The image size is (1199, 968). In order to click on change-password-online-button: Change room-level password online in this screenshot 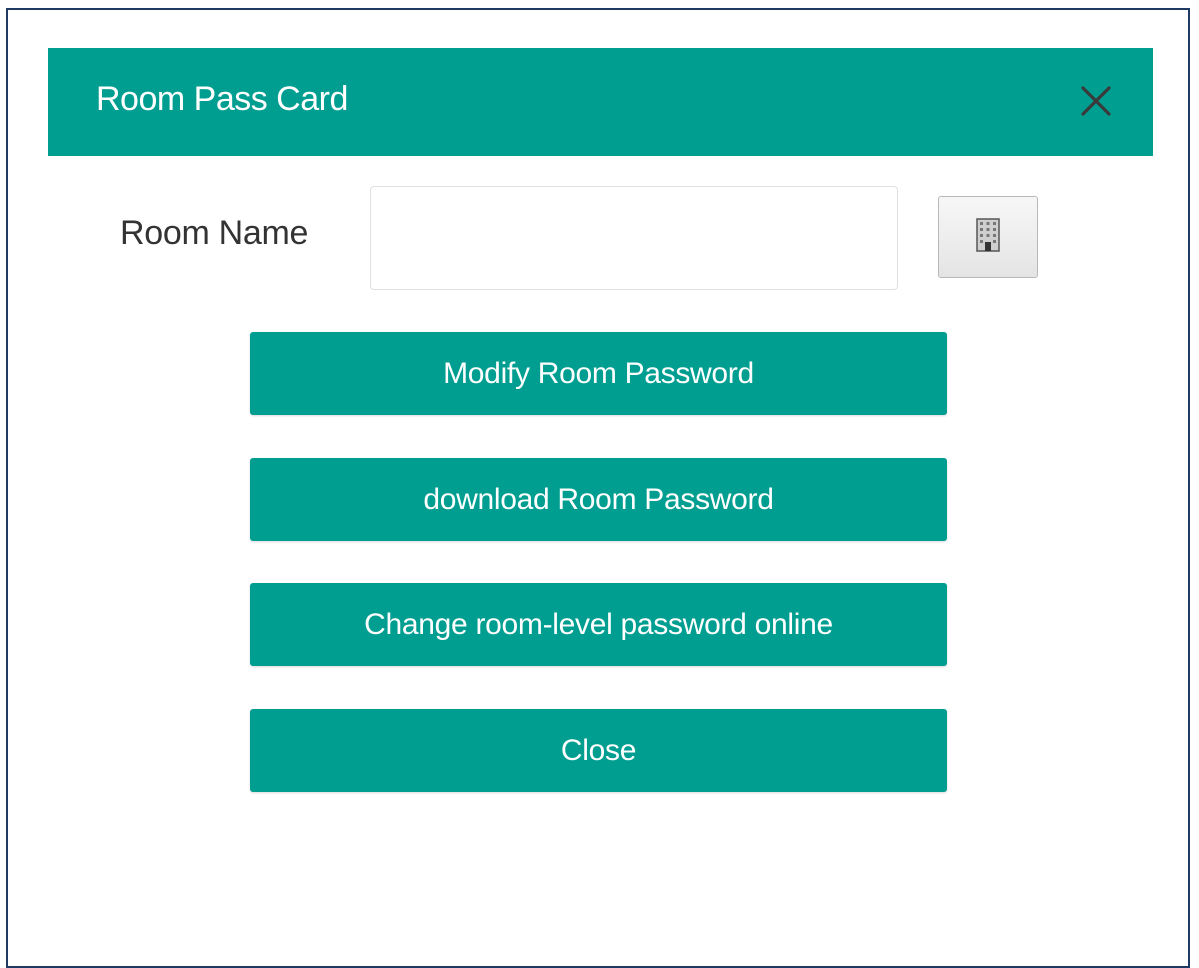, I will do `click(598, 624)`.